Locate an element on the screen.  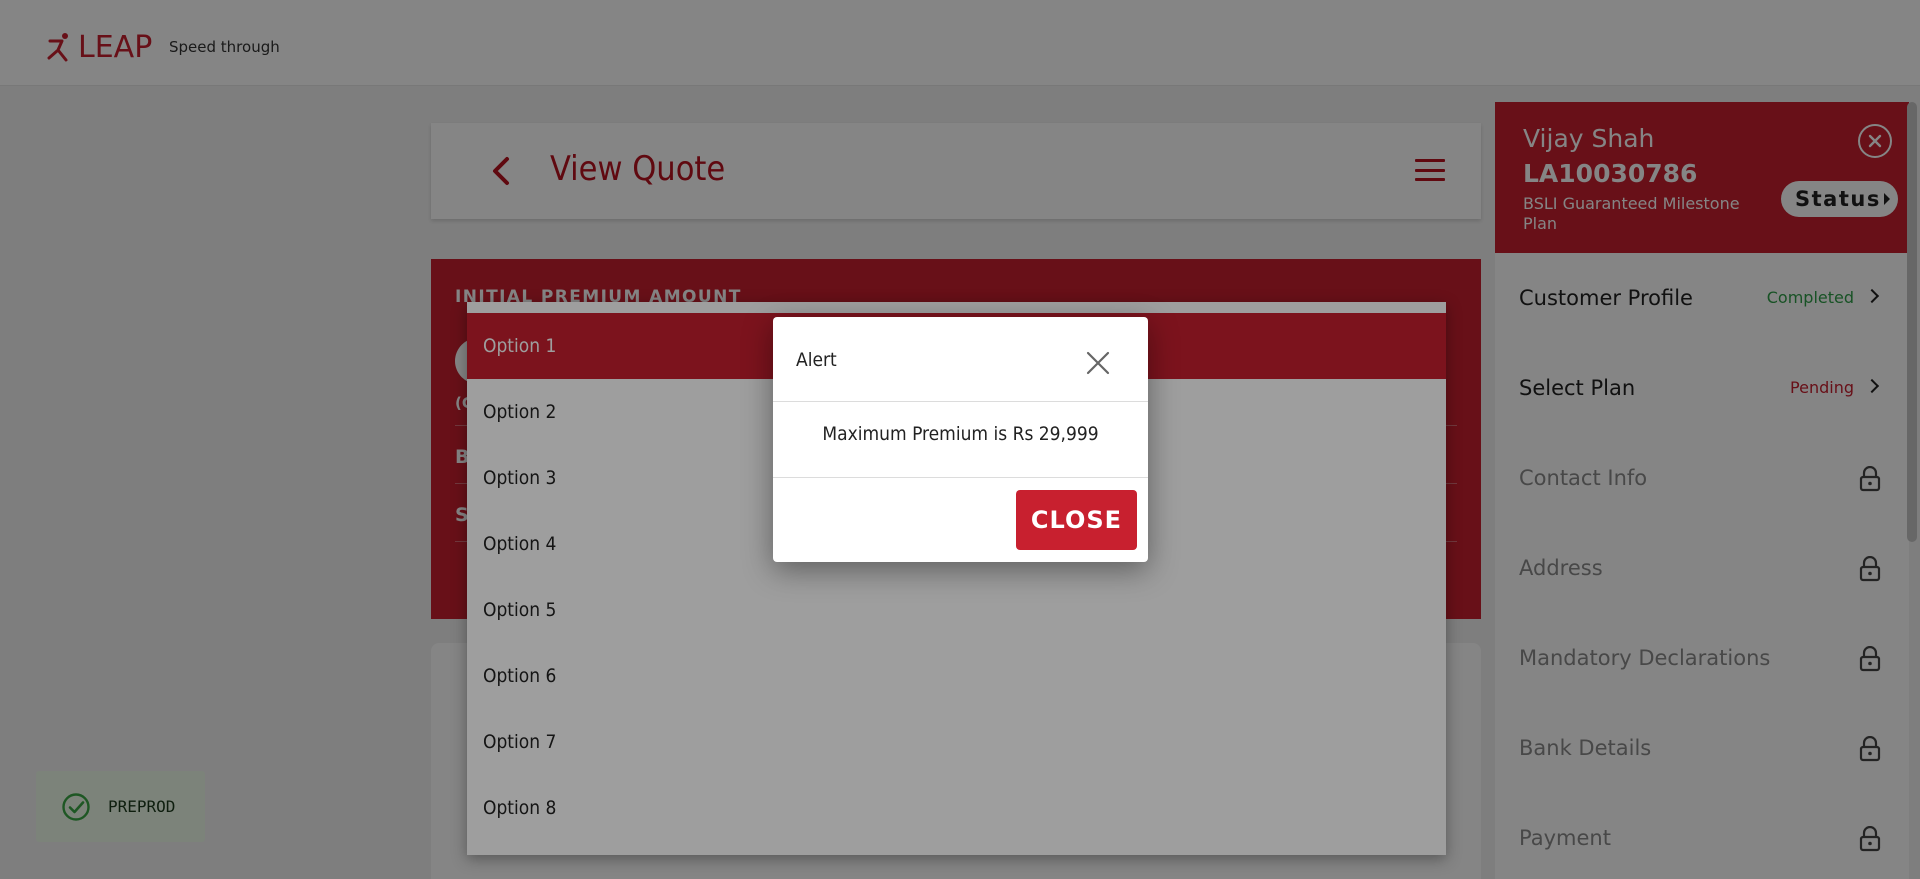
dropdown-option: Option 5 is located at coordinates (956, 610).